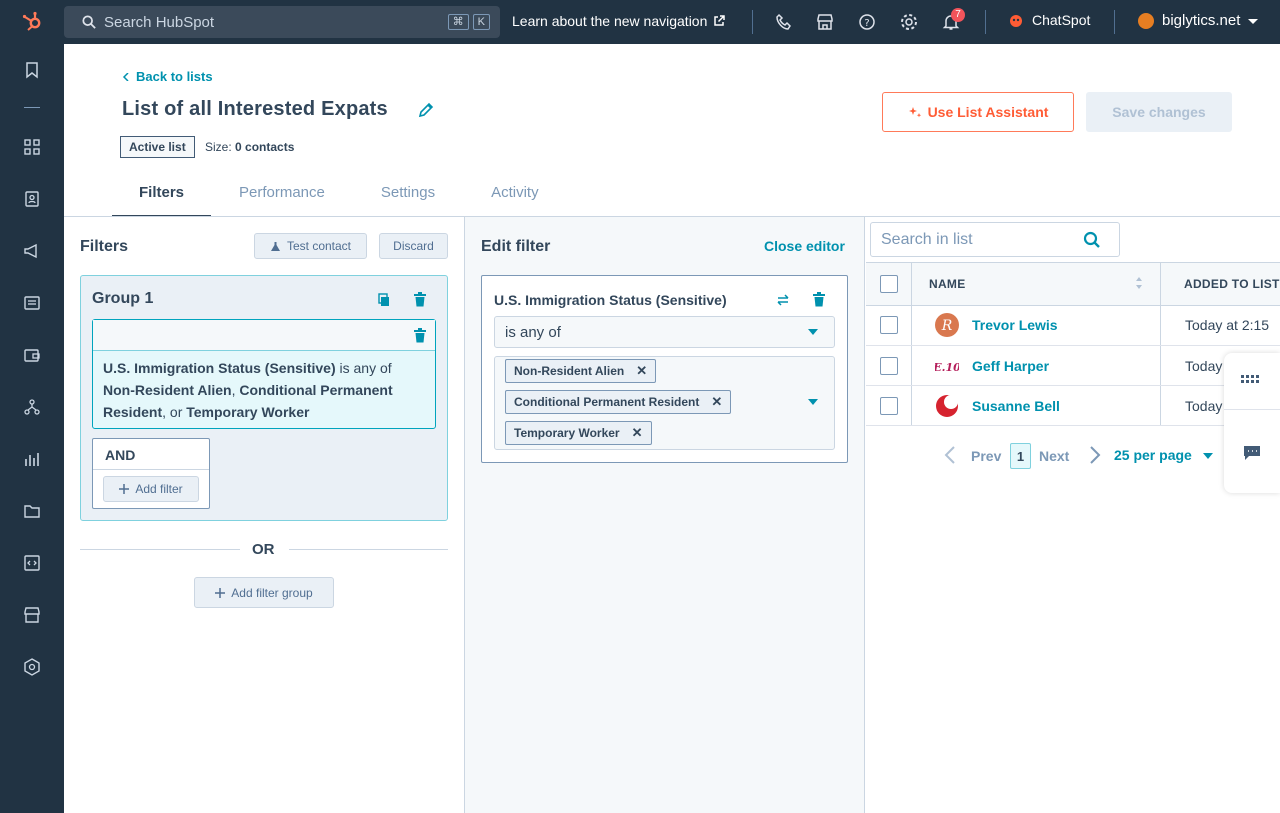  Describe the element at coordinates (1201, 20) in the screenshot. I see `account-name: biglytics.net` at that location.